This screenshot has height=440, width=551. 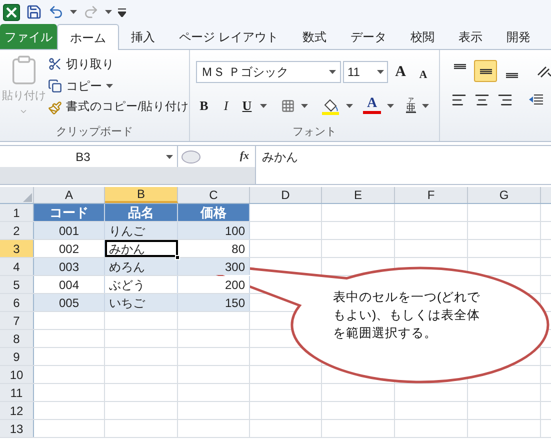 I want to click on ribbon-tab: データ, so click(x=368, y=36).